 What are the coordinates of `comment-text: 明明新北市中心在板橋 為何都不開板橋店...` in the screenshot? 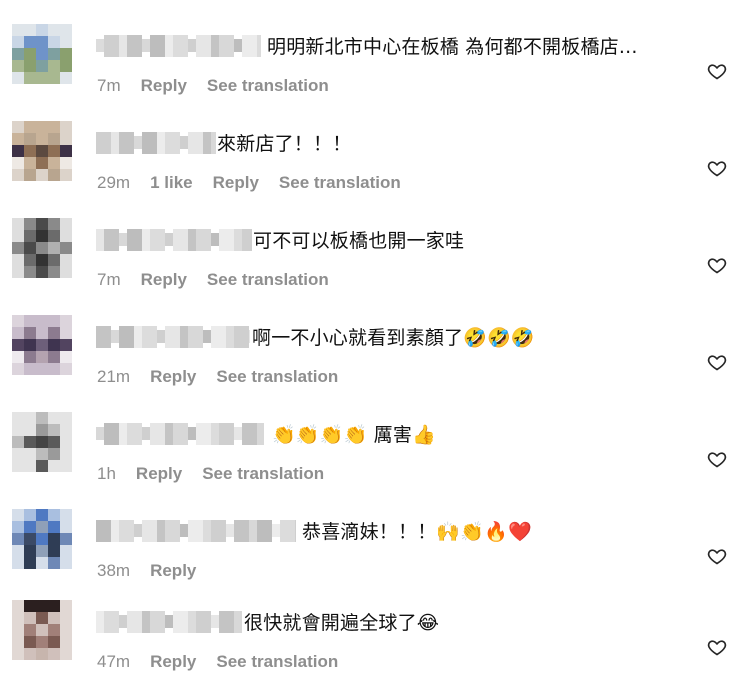 It's located at (452, 47).